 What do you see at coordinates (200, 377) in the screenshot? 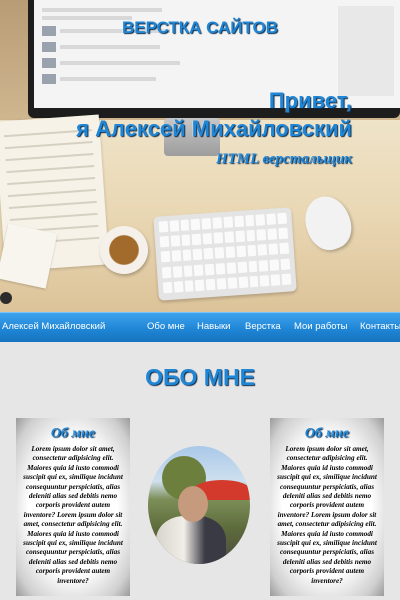
I see `about-section-title: ОБО МНЕ` at bounding box center [200, 377].